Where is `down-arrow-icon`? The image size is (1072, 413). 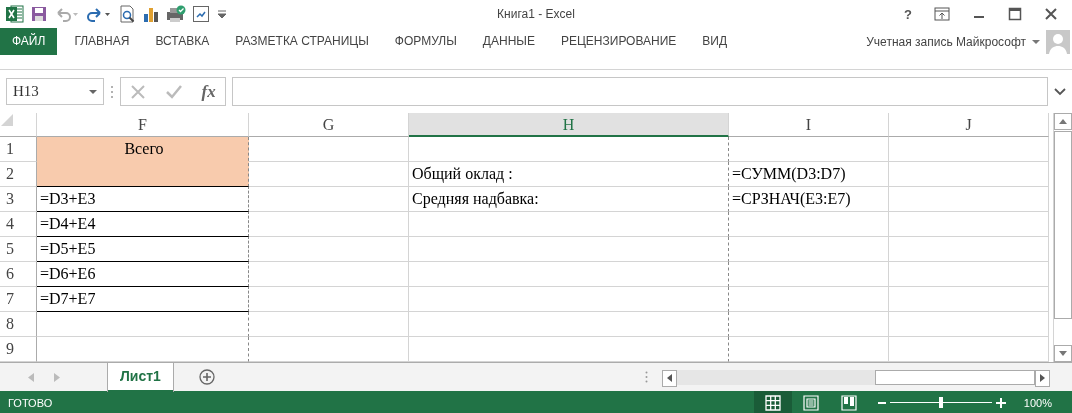
down-arrow-icon is located at coordinates (1063, 353).